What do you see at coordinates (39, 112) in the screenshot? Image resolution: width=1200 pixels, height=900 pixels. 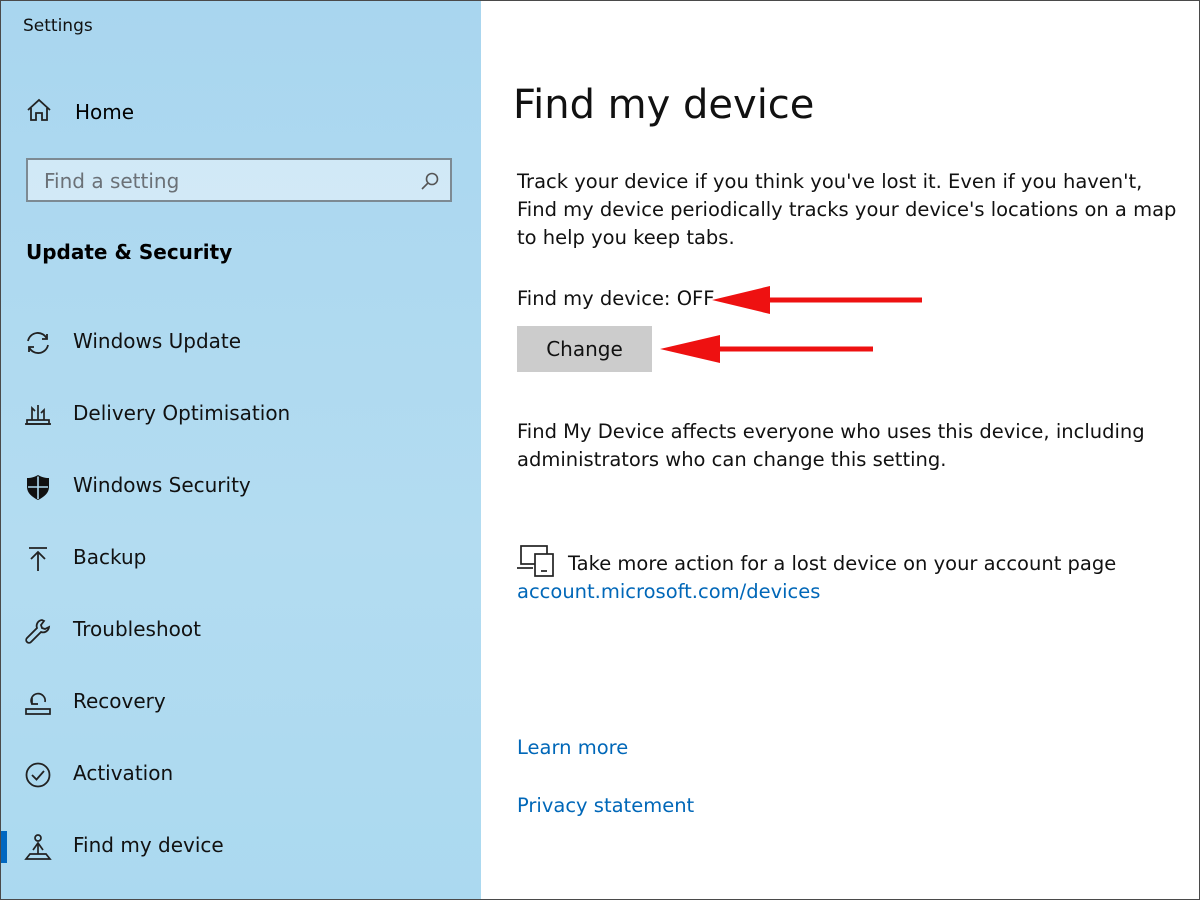 I see `home-icon` at bounding box center [39, 112].